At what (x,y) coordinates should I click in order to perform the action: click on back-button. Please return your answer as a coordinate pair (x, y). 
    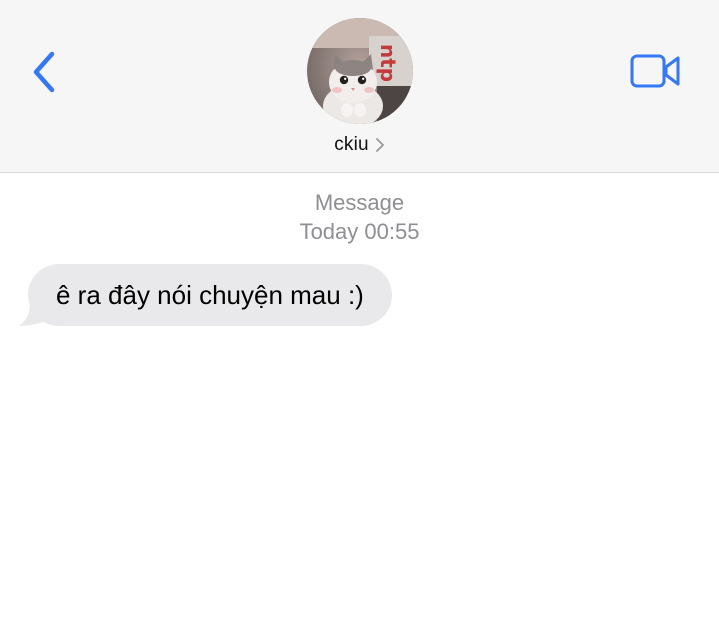
    Looking at the image, I should click on (44, 72).